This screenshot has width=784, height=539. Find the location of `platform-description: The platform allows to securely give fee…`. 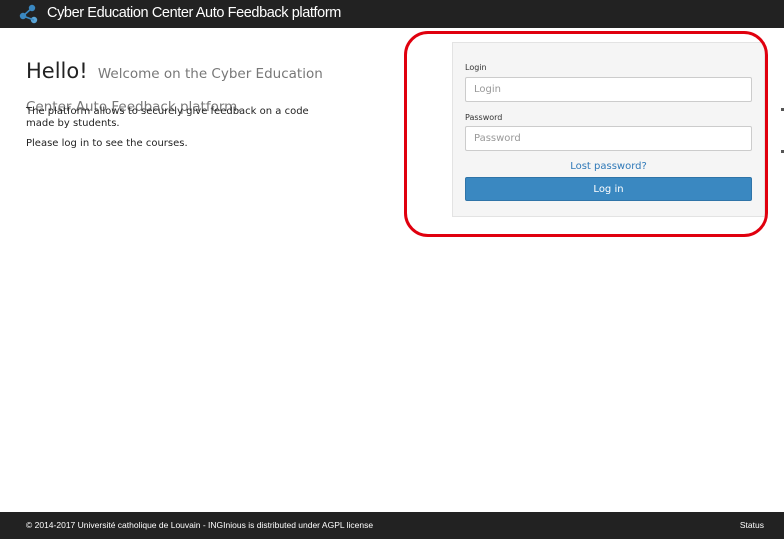

platform-description: The platform allows to securely give fee… is located at coordinates (167, 117).